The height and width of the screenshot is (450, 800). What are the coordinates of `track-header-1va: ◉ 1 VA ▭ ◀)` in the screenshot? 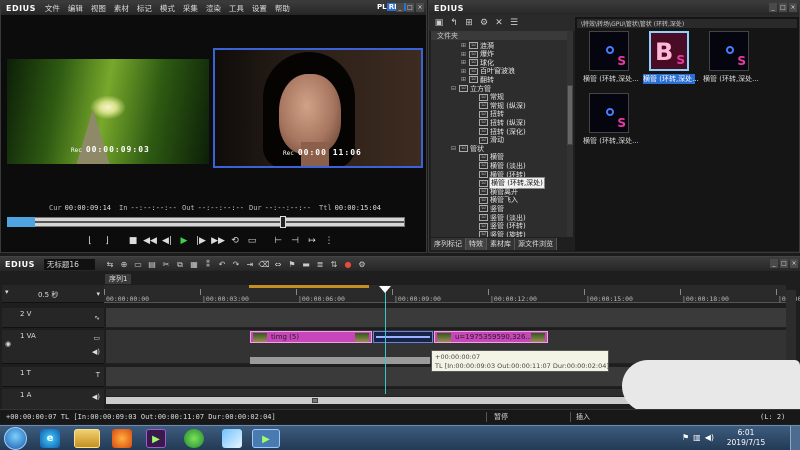 It's located at (53, 347).